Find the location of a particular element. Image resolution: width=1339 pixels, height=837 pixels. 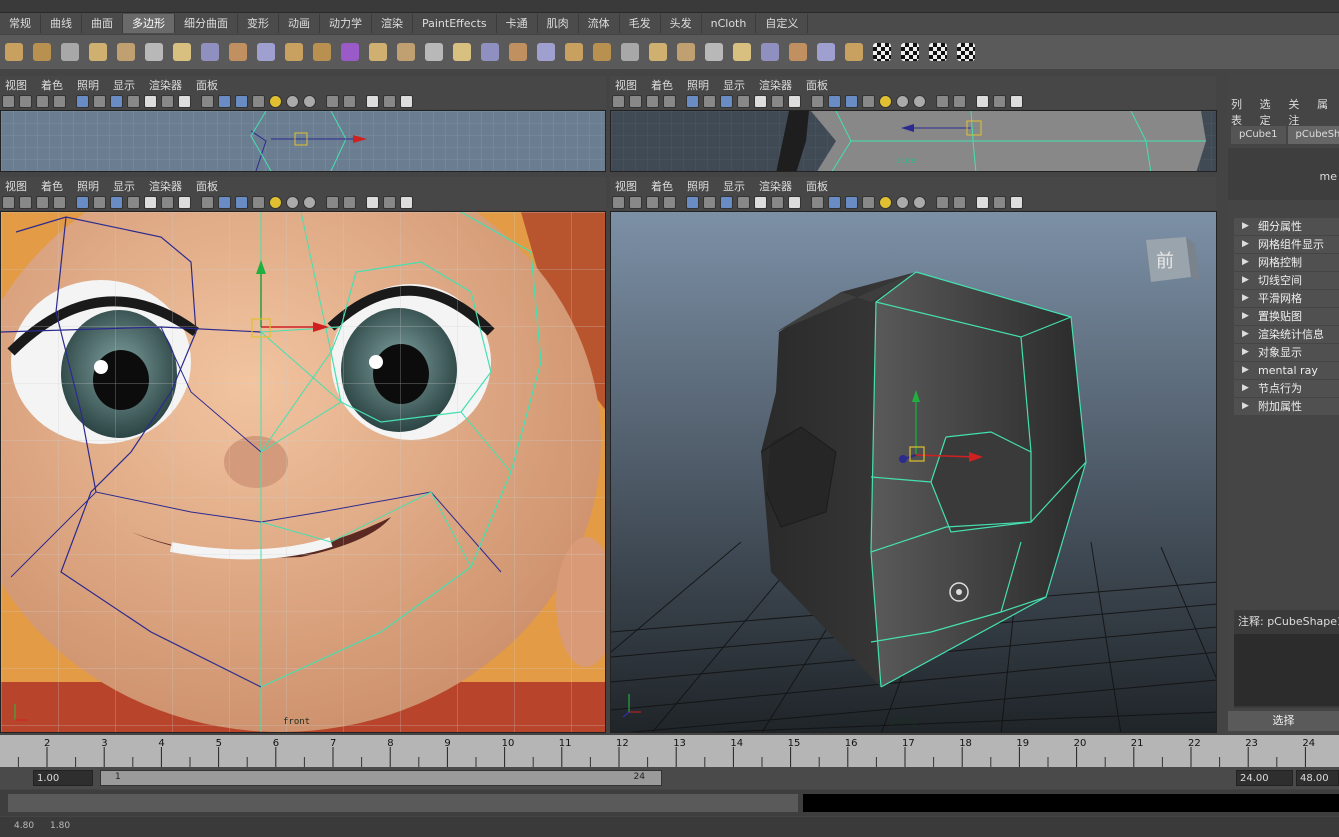

fill-hole-icon is located at coordinates (546, 52).